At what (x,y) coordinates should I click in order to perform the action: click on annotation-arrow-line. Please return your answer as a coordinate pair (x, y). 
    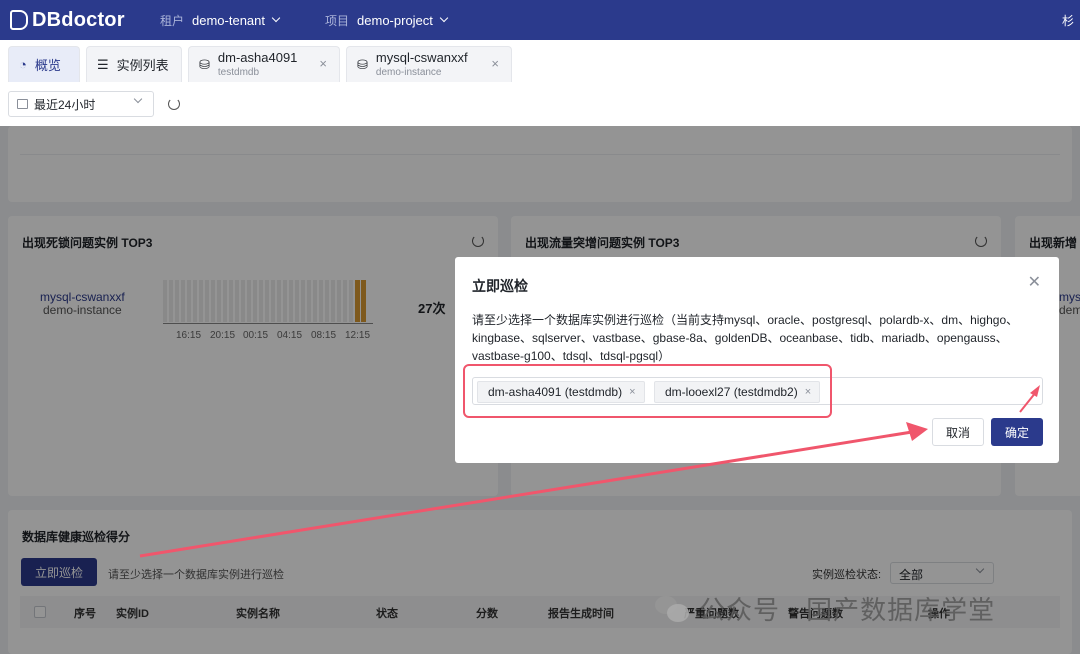
    Looking at the image, I should click on (526, 494).